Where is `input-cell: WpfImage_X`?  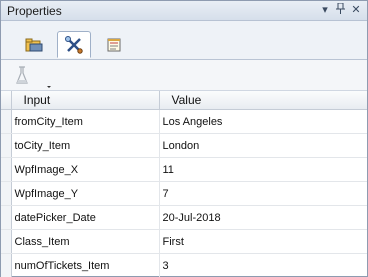
input-cell: WpfImage_X is located at coordinates (85, 169).